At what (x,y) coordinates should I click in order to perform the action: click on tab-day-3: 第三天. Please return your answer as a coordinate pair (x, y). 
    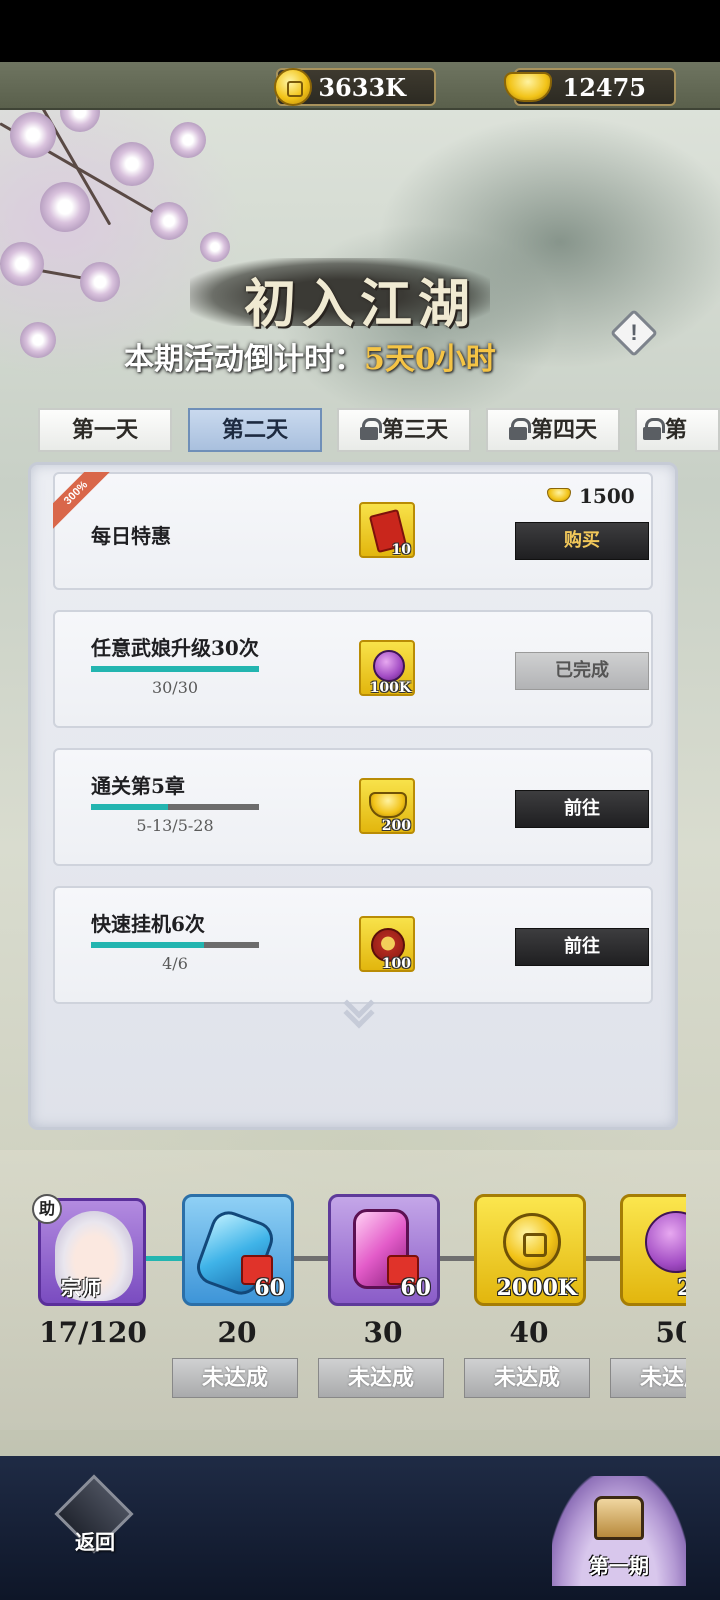
    Looking at the image, I should click on (404, 430).